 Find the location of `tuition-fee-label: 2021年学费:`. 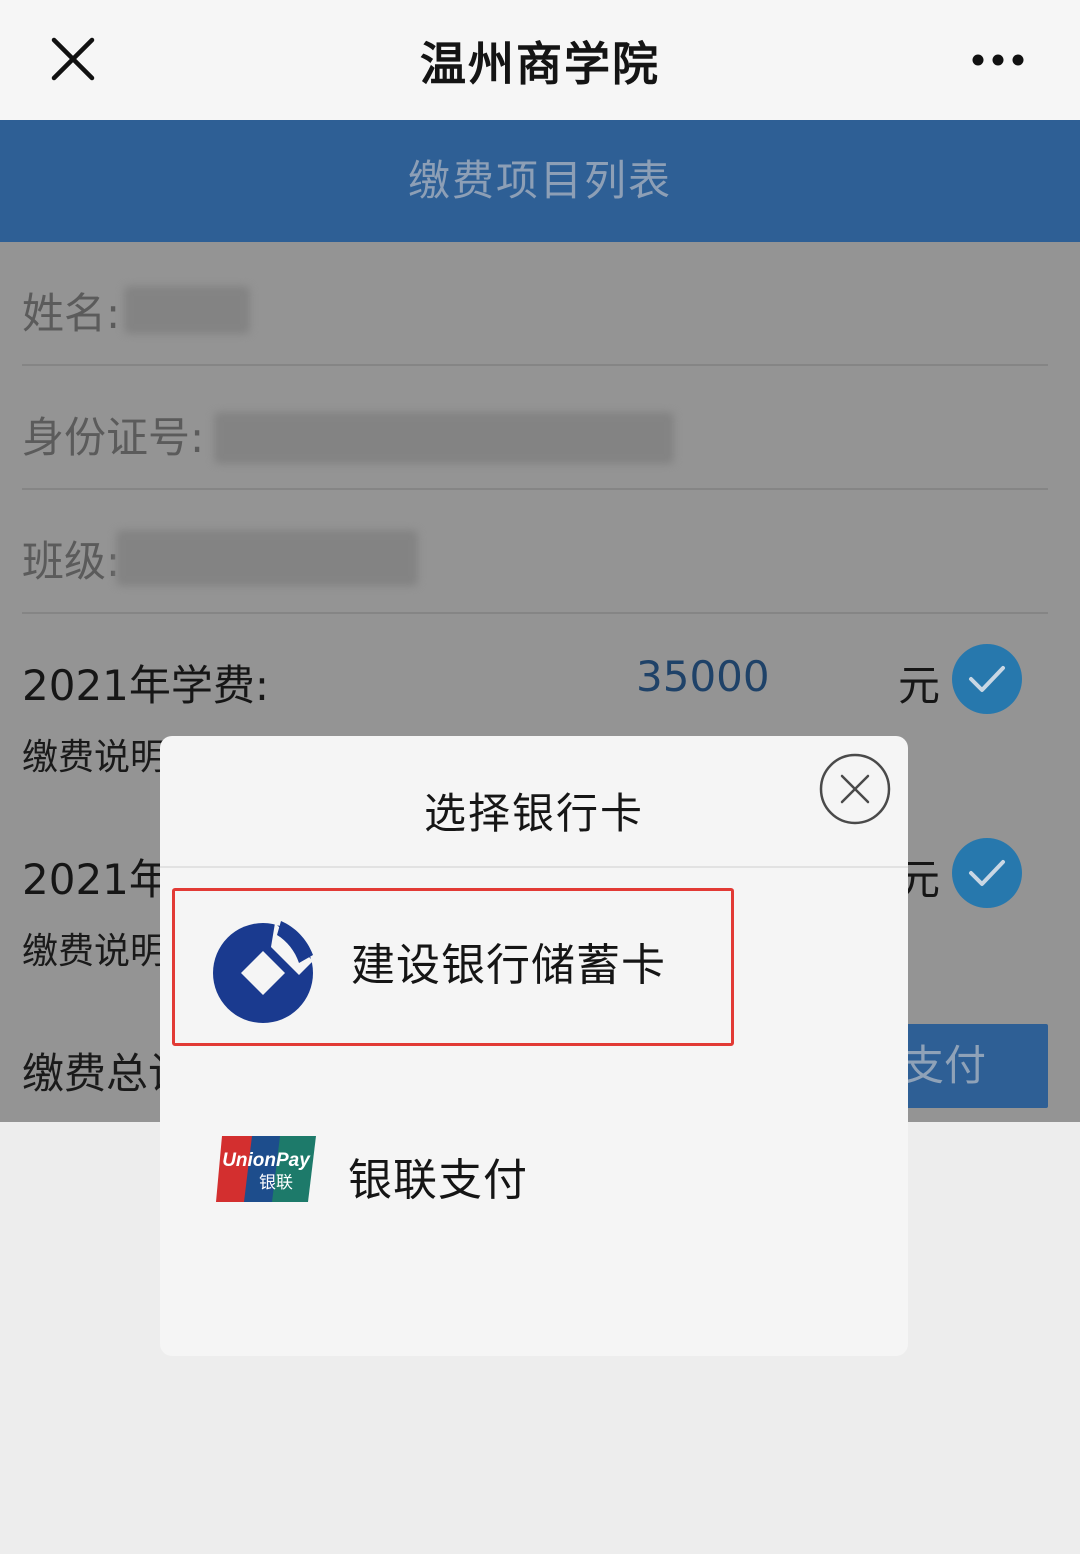

tuition-fee-label: 2021年学费: is located at coordinates (146, 685).